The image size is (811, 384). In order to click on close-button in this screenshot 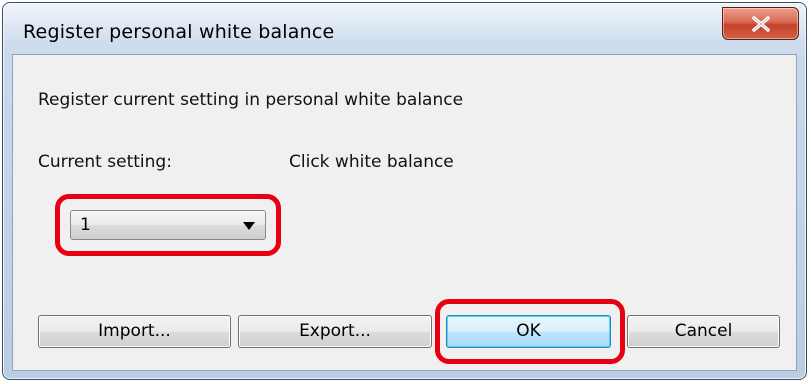, I will do `click(760, 23)`.